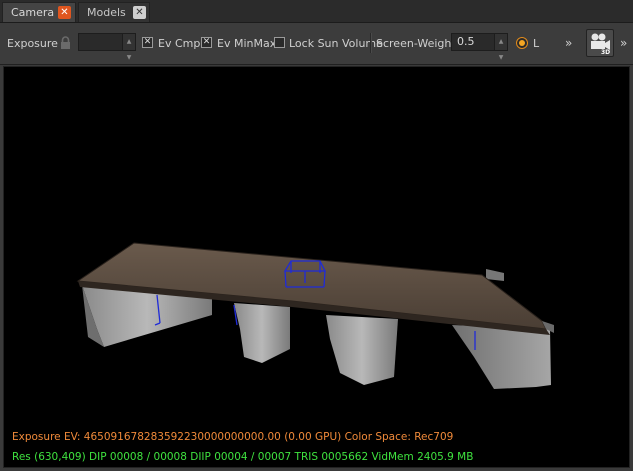  What do you see at coordinates (416, 43) in the screenshot?
I see `screen-weight-label: Screen-Weight` at bounding box center [416, 43].